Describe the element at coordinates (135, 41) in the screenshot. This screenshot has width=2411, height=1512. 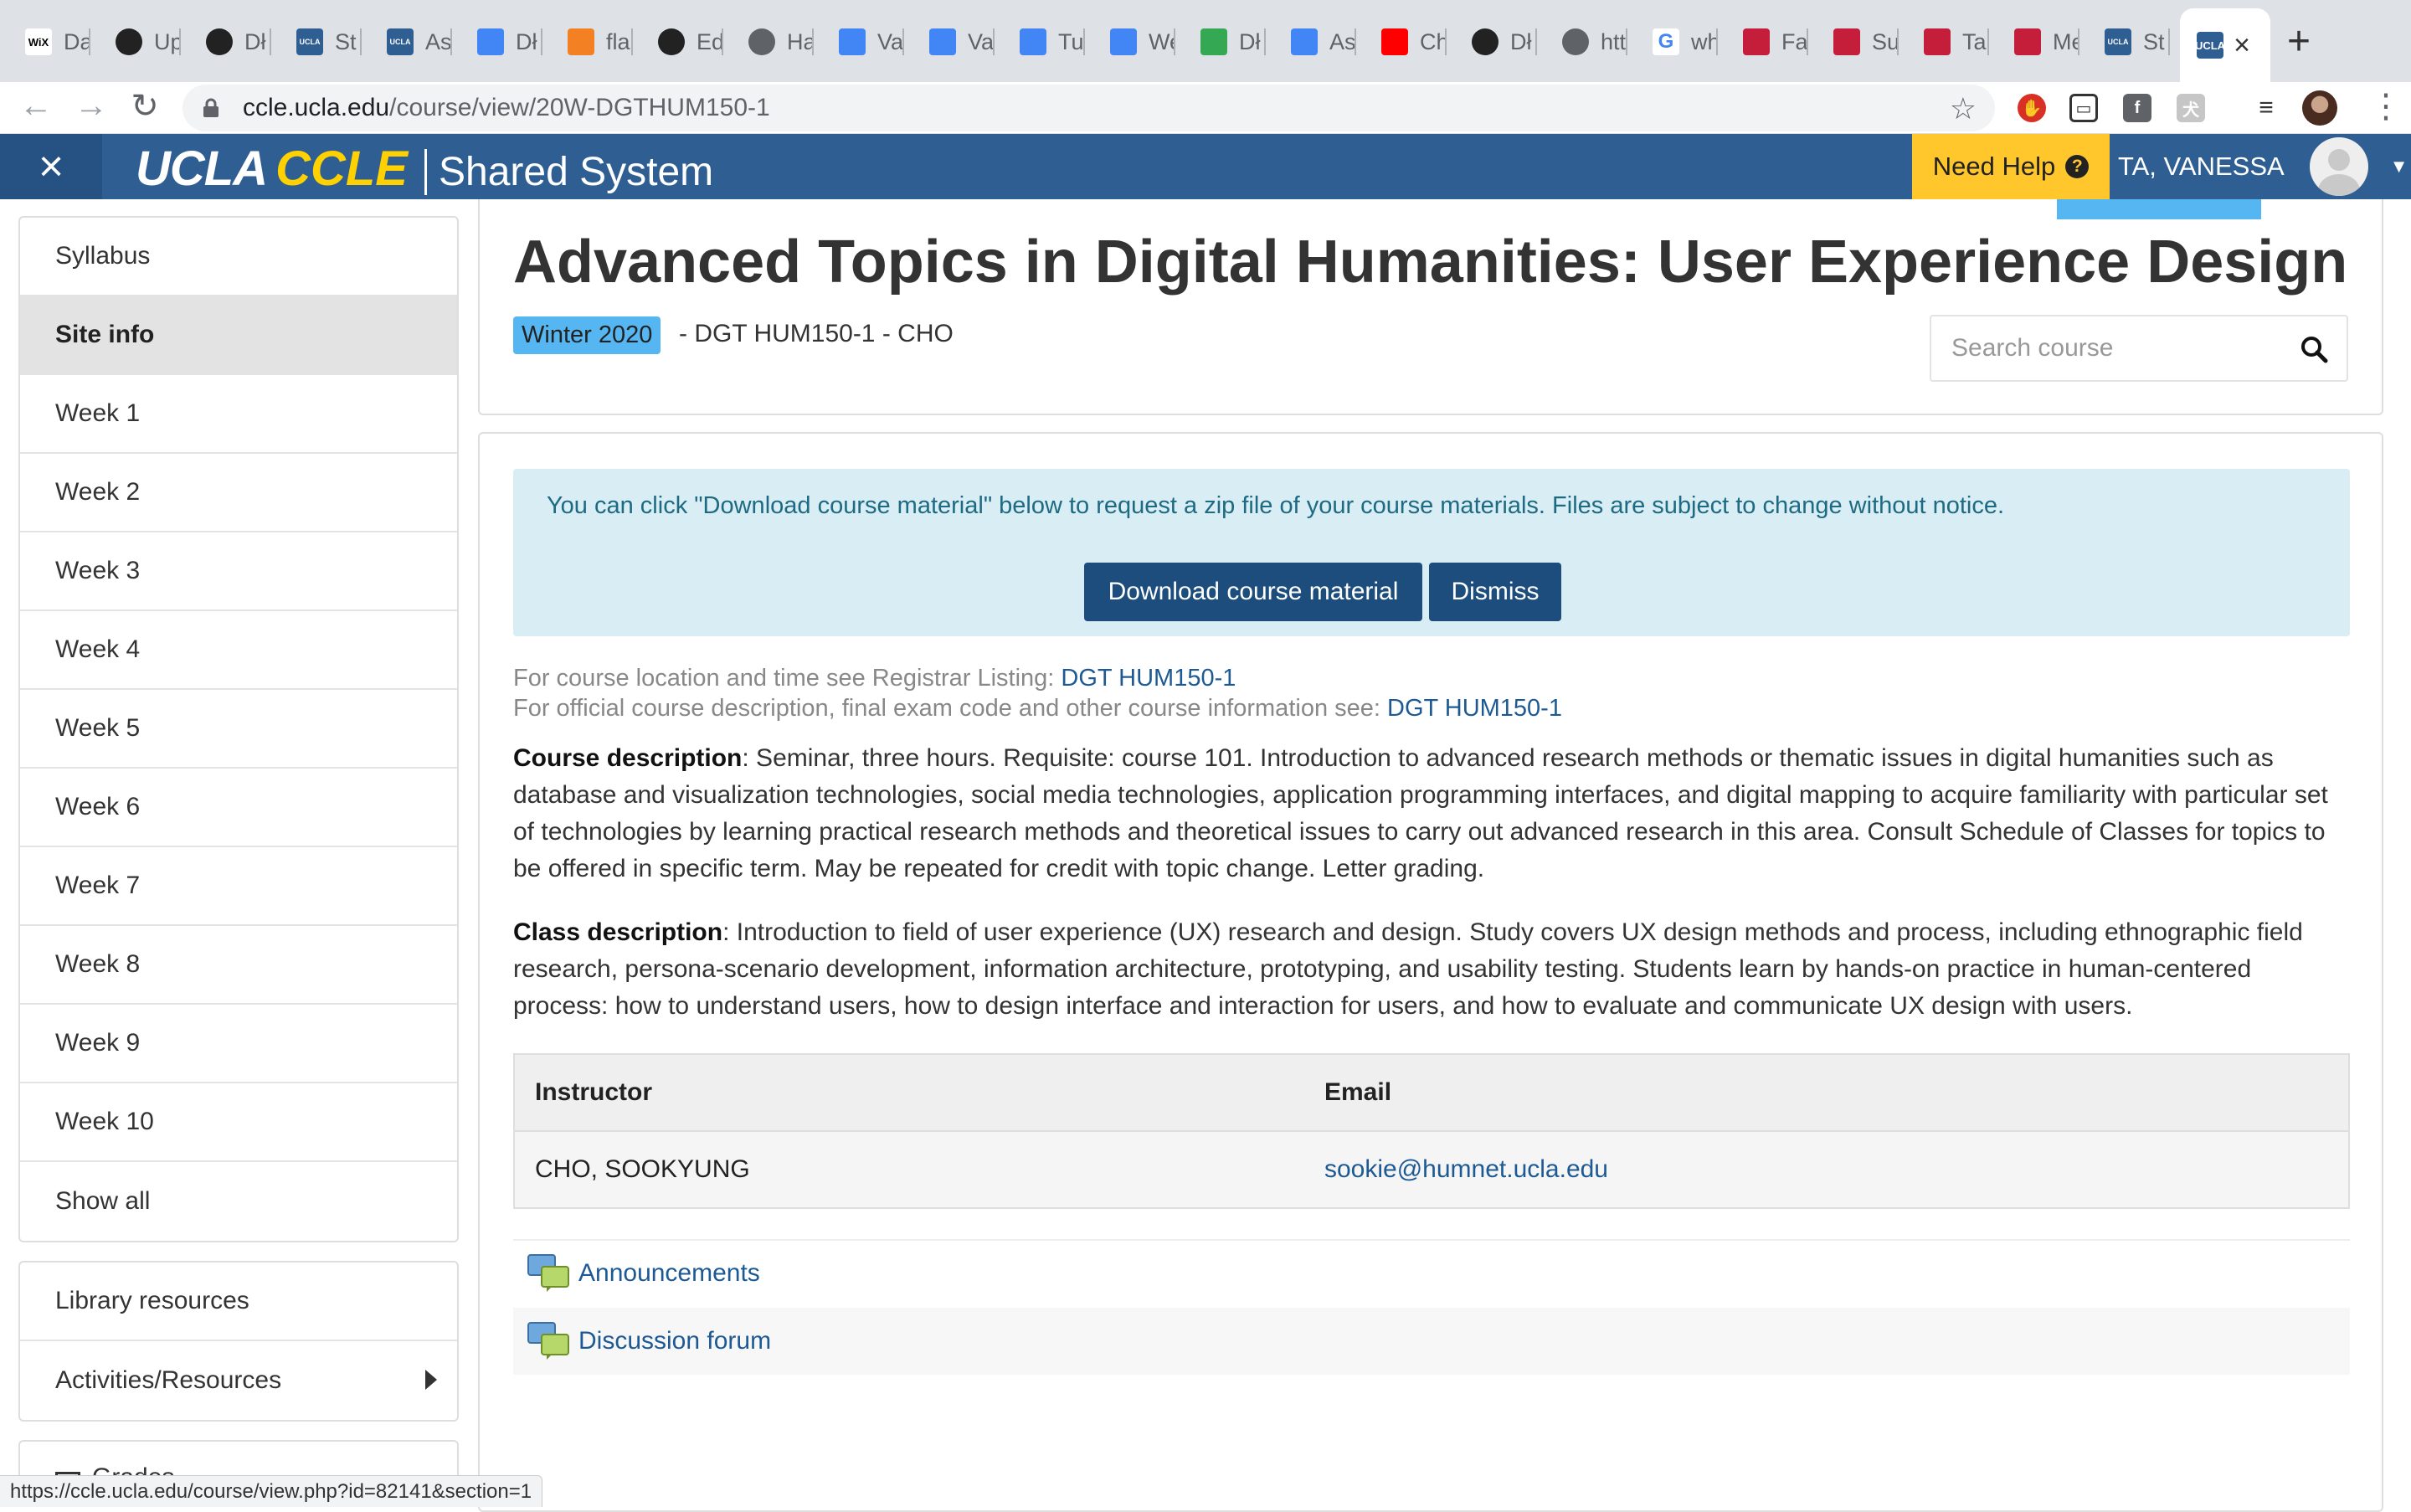
I see `browser-tab: Up` at that location.